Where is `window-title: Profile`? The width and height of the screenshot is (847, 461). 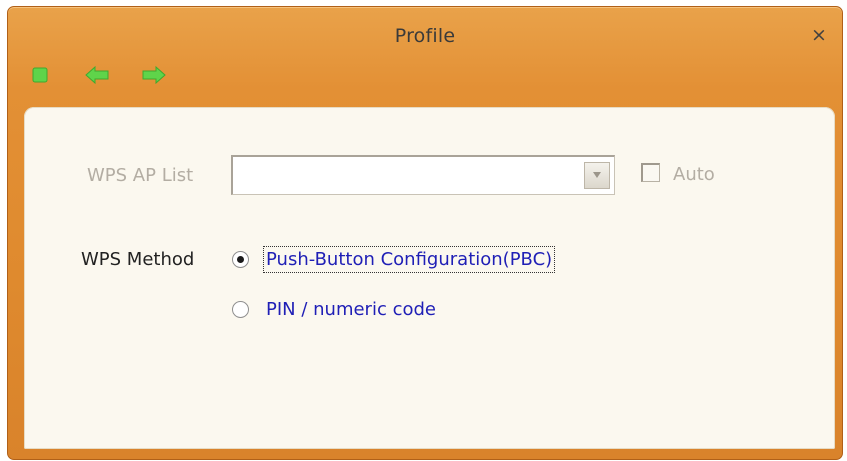
window-title: Profile is located at coordinates (425, 36).